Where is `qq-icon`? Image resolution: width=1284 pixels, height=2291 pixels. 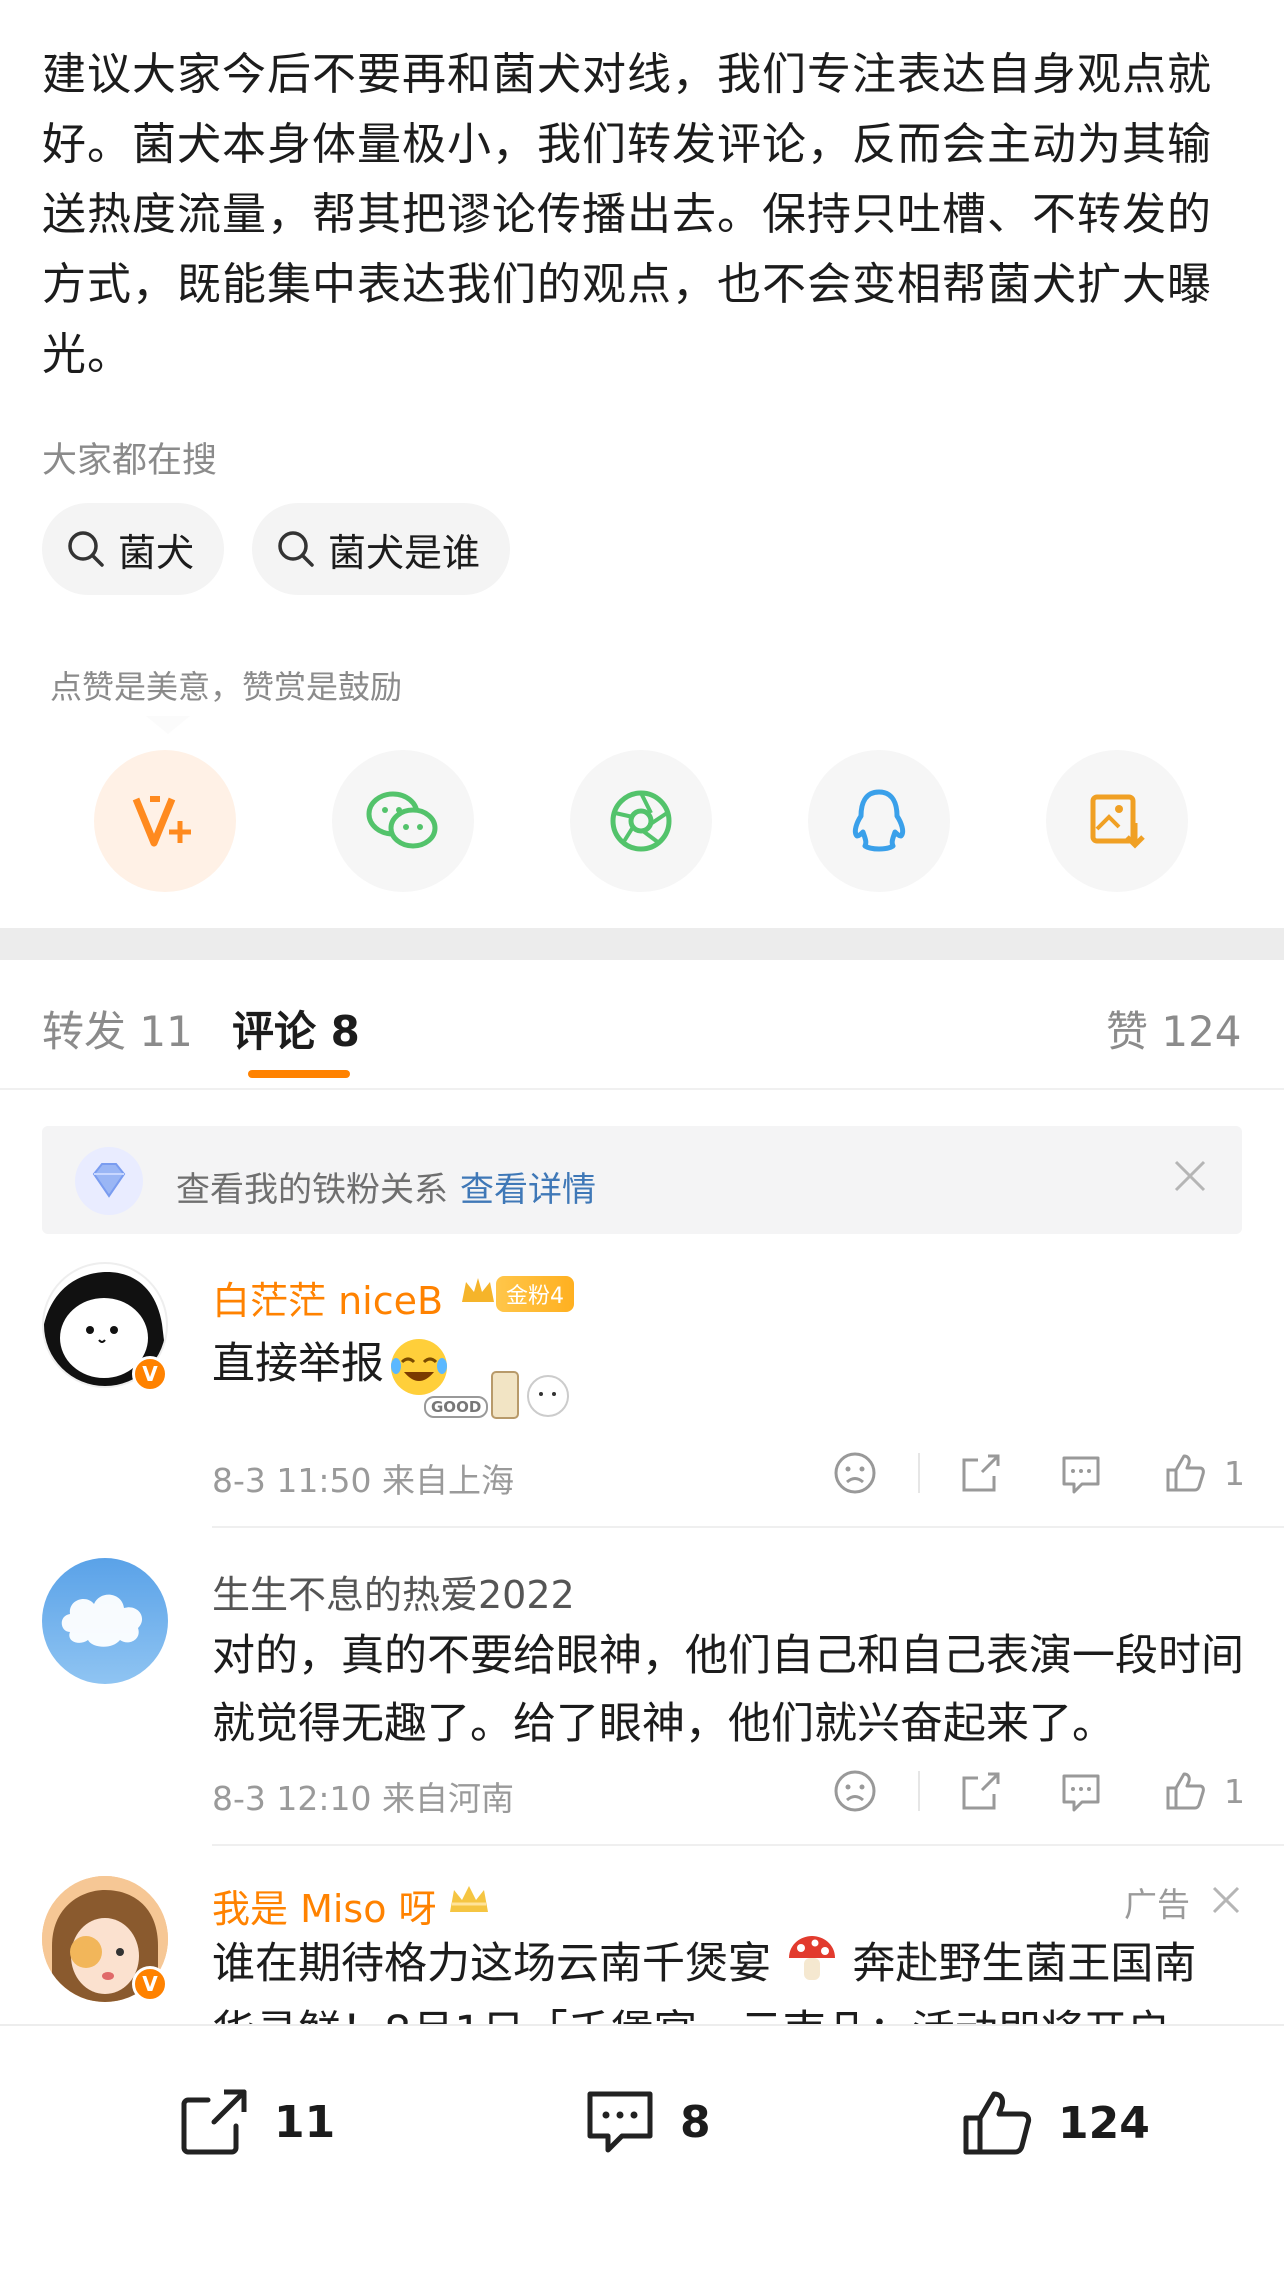 qq-icon is located at coordinates (879, 820).